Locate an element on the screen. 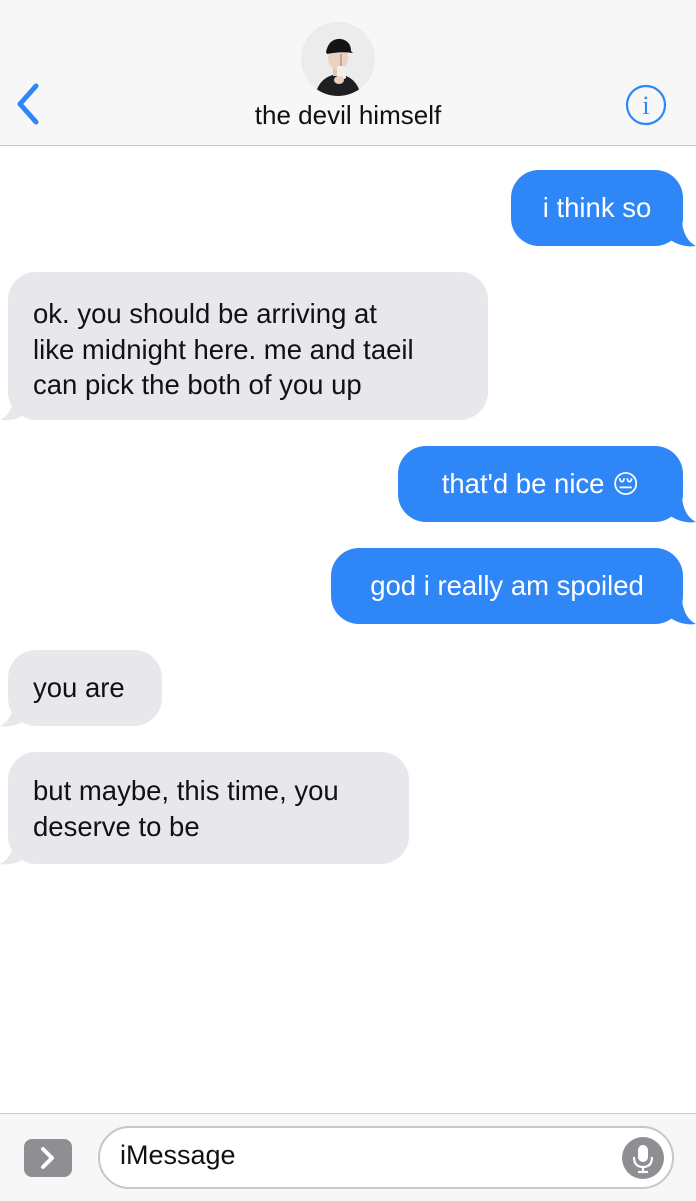 This screenshot has height=1201, width=696. message-line: can pick the both of you up is located at coordinates (197, 384).